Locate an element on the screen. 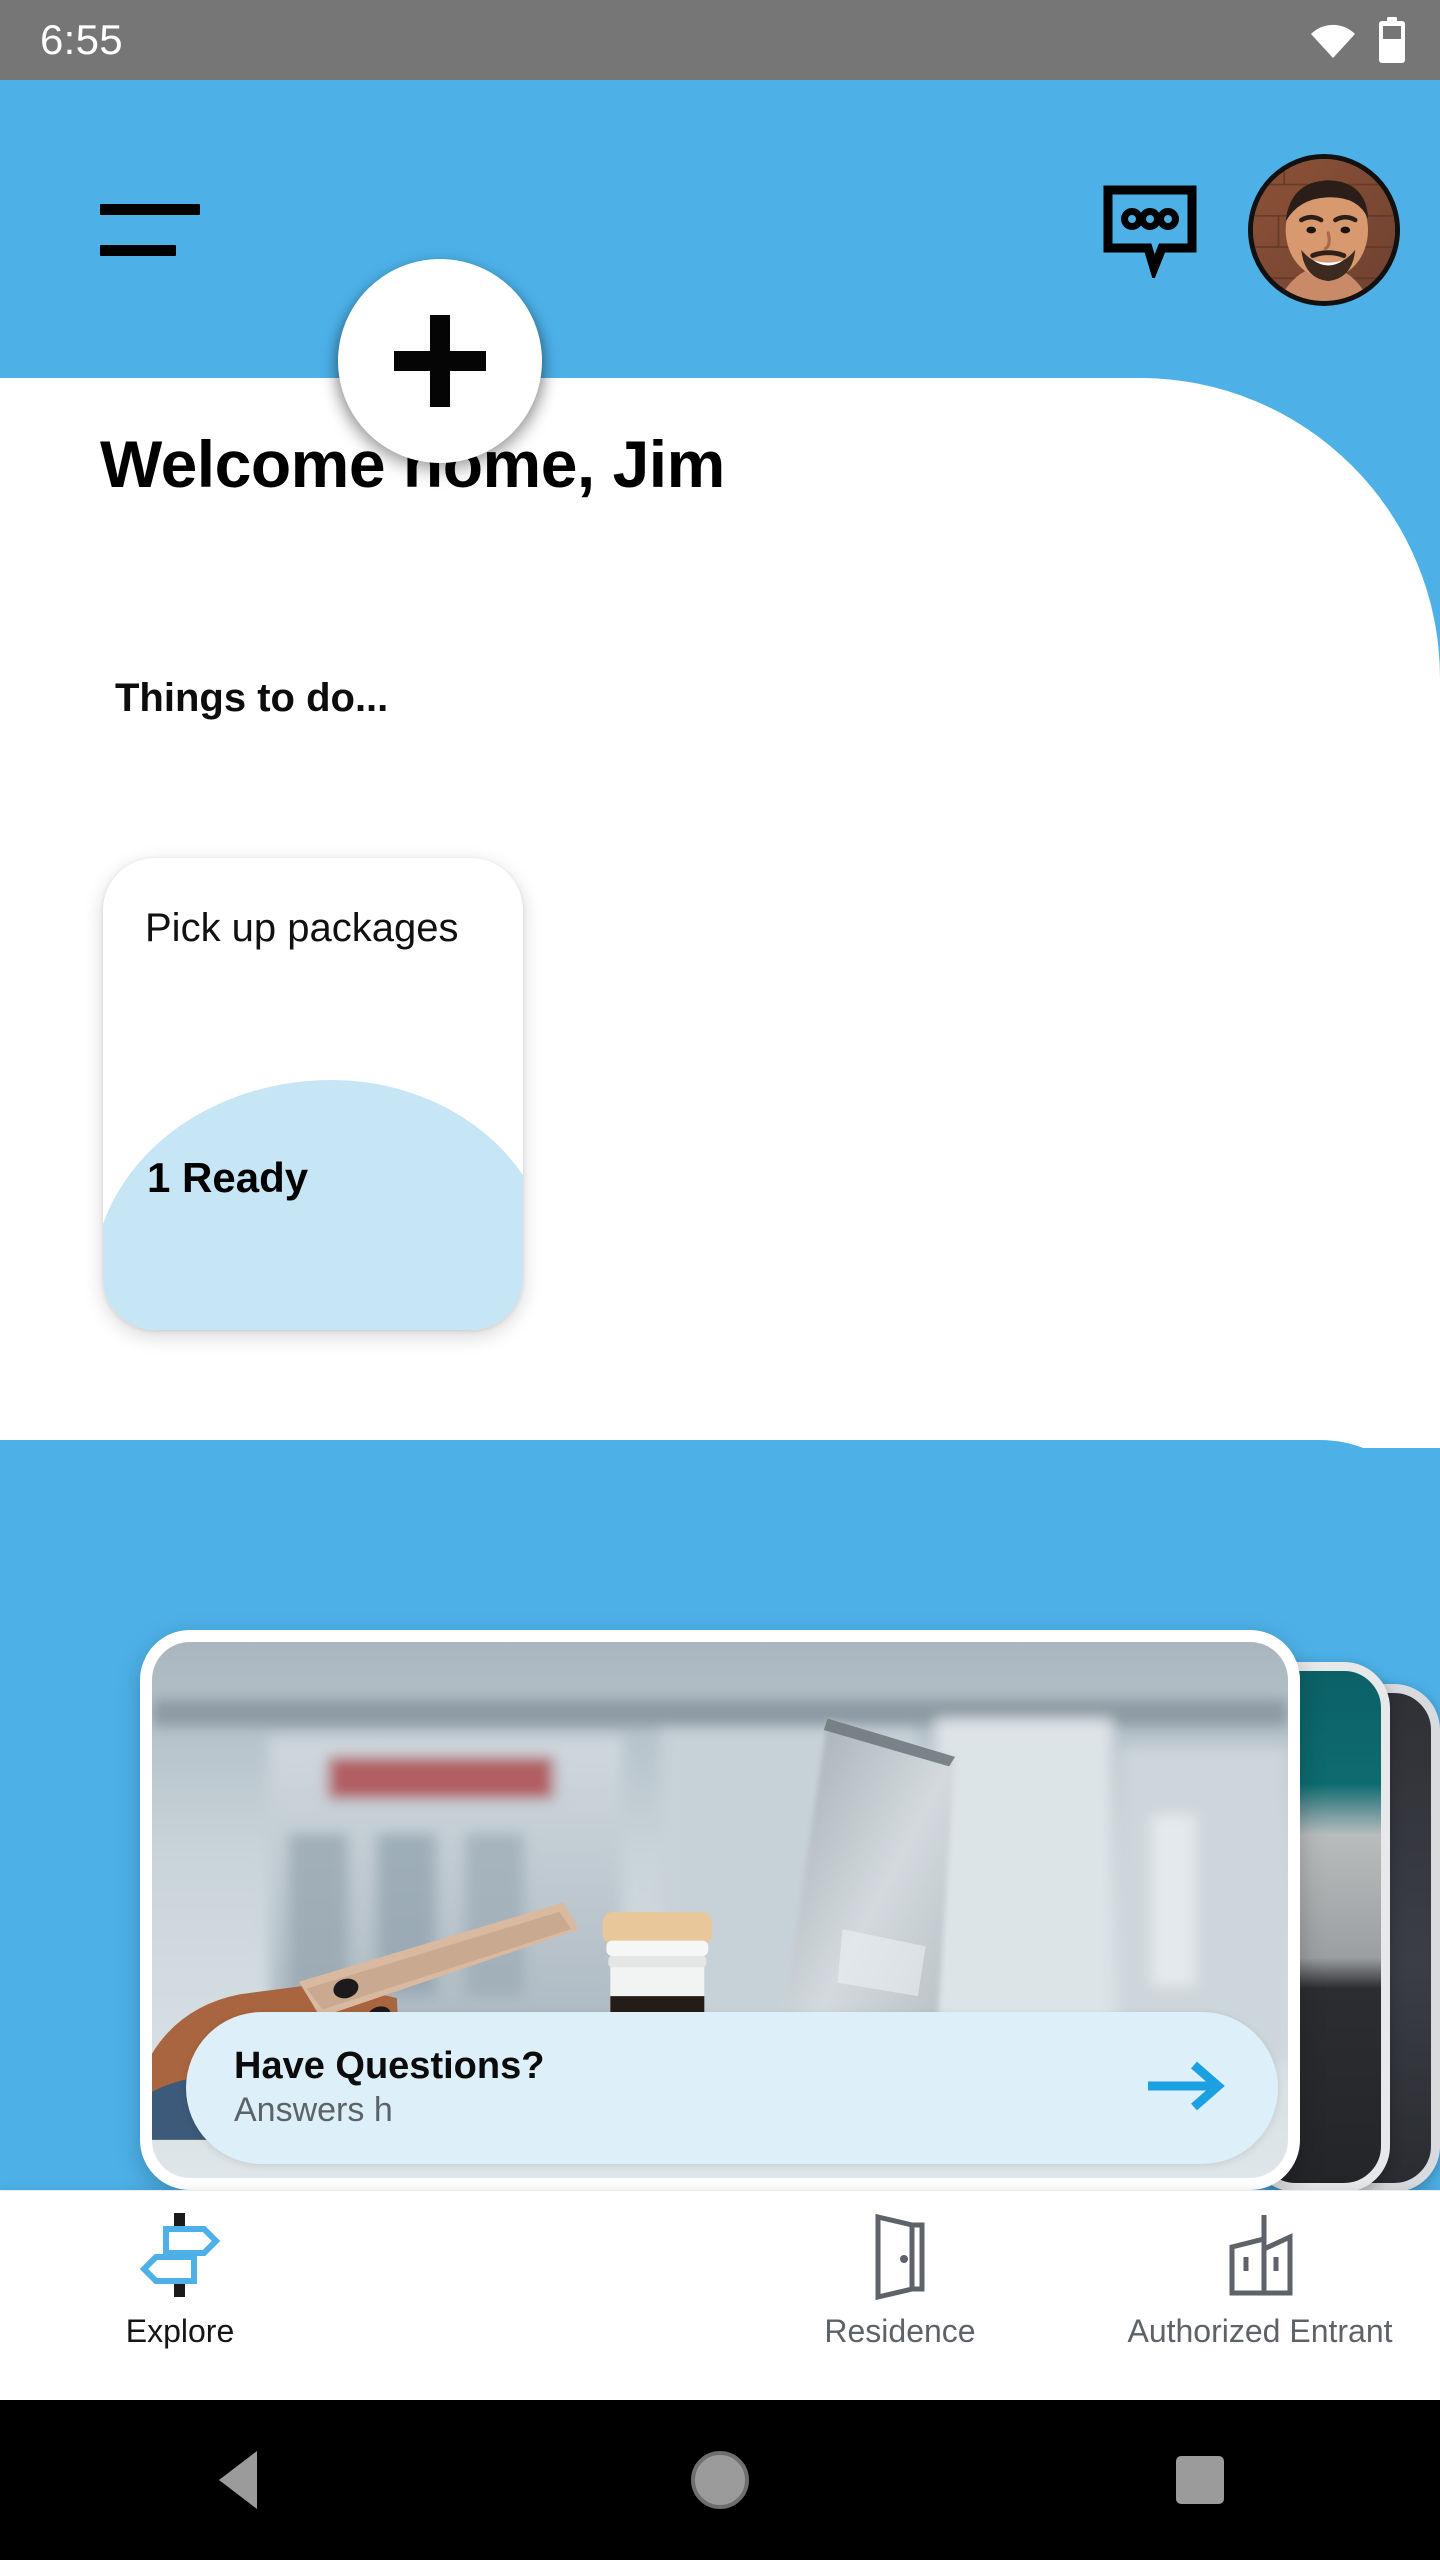  nav-label-explore: Explore is located at coordinates (180, 2331).